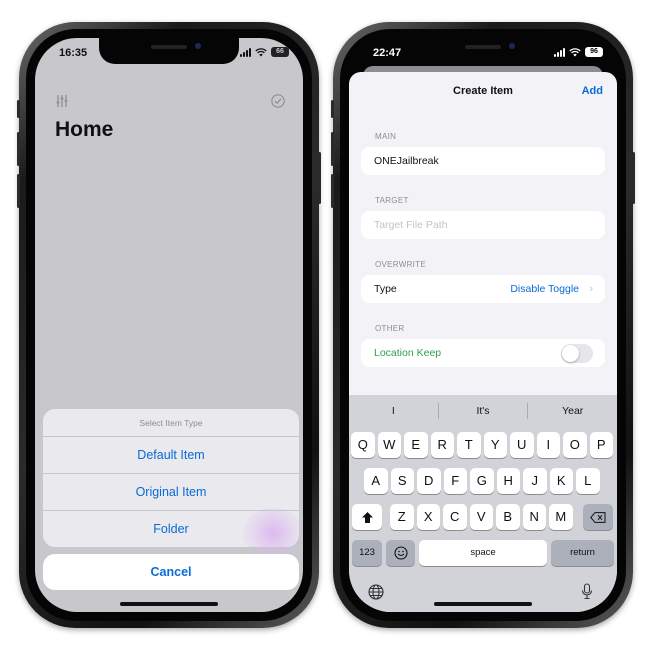 The height and width of the screenshot is (650, 650). I want to click on emoji-key, so click(400, 553).